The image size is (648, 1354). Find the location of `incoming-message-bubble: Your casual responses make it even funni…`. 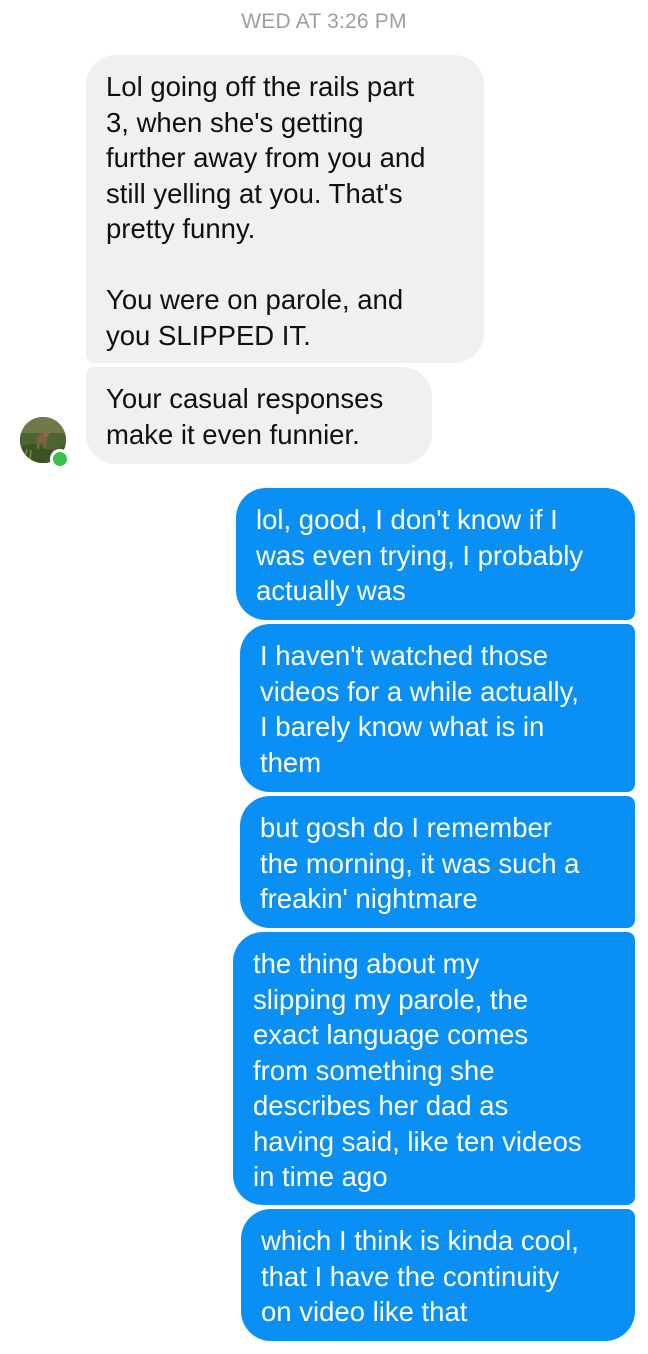

incoming-message-bubble: Your casual responses make it even funni… is located at coordinates (259, 415).